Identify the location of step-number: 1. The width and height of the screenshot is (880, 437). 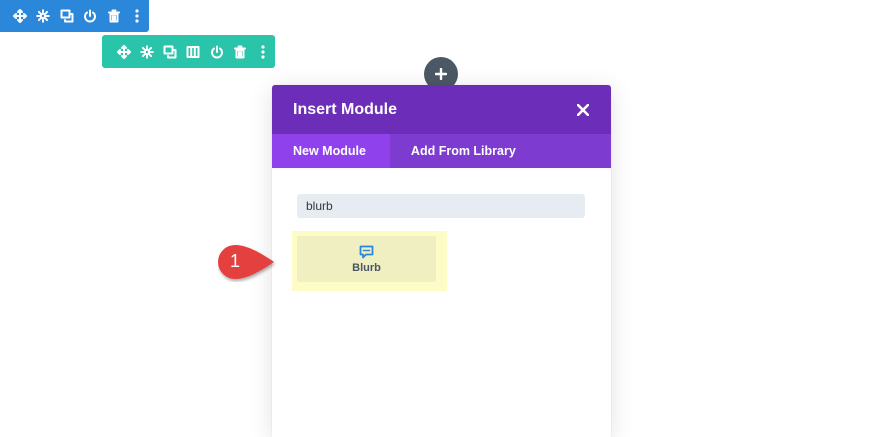
(234, 261).